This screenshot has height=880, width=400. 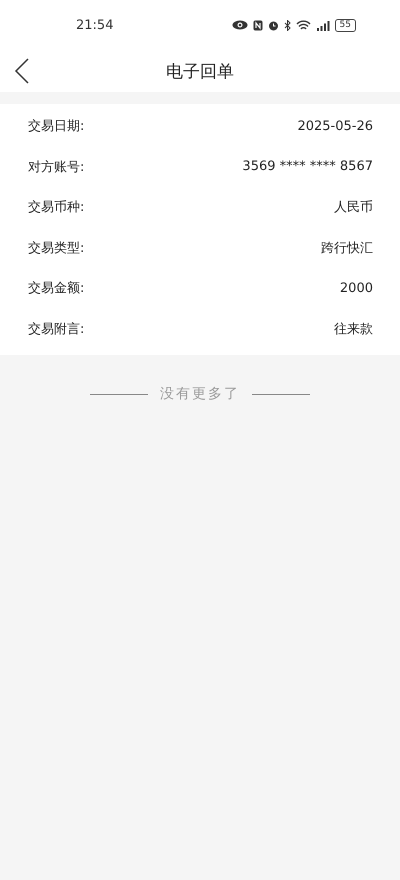 What do you see at coordinates (257, 25) in the screenshot?
I see `nfc-icon` at bounding box center [257, 25].